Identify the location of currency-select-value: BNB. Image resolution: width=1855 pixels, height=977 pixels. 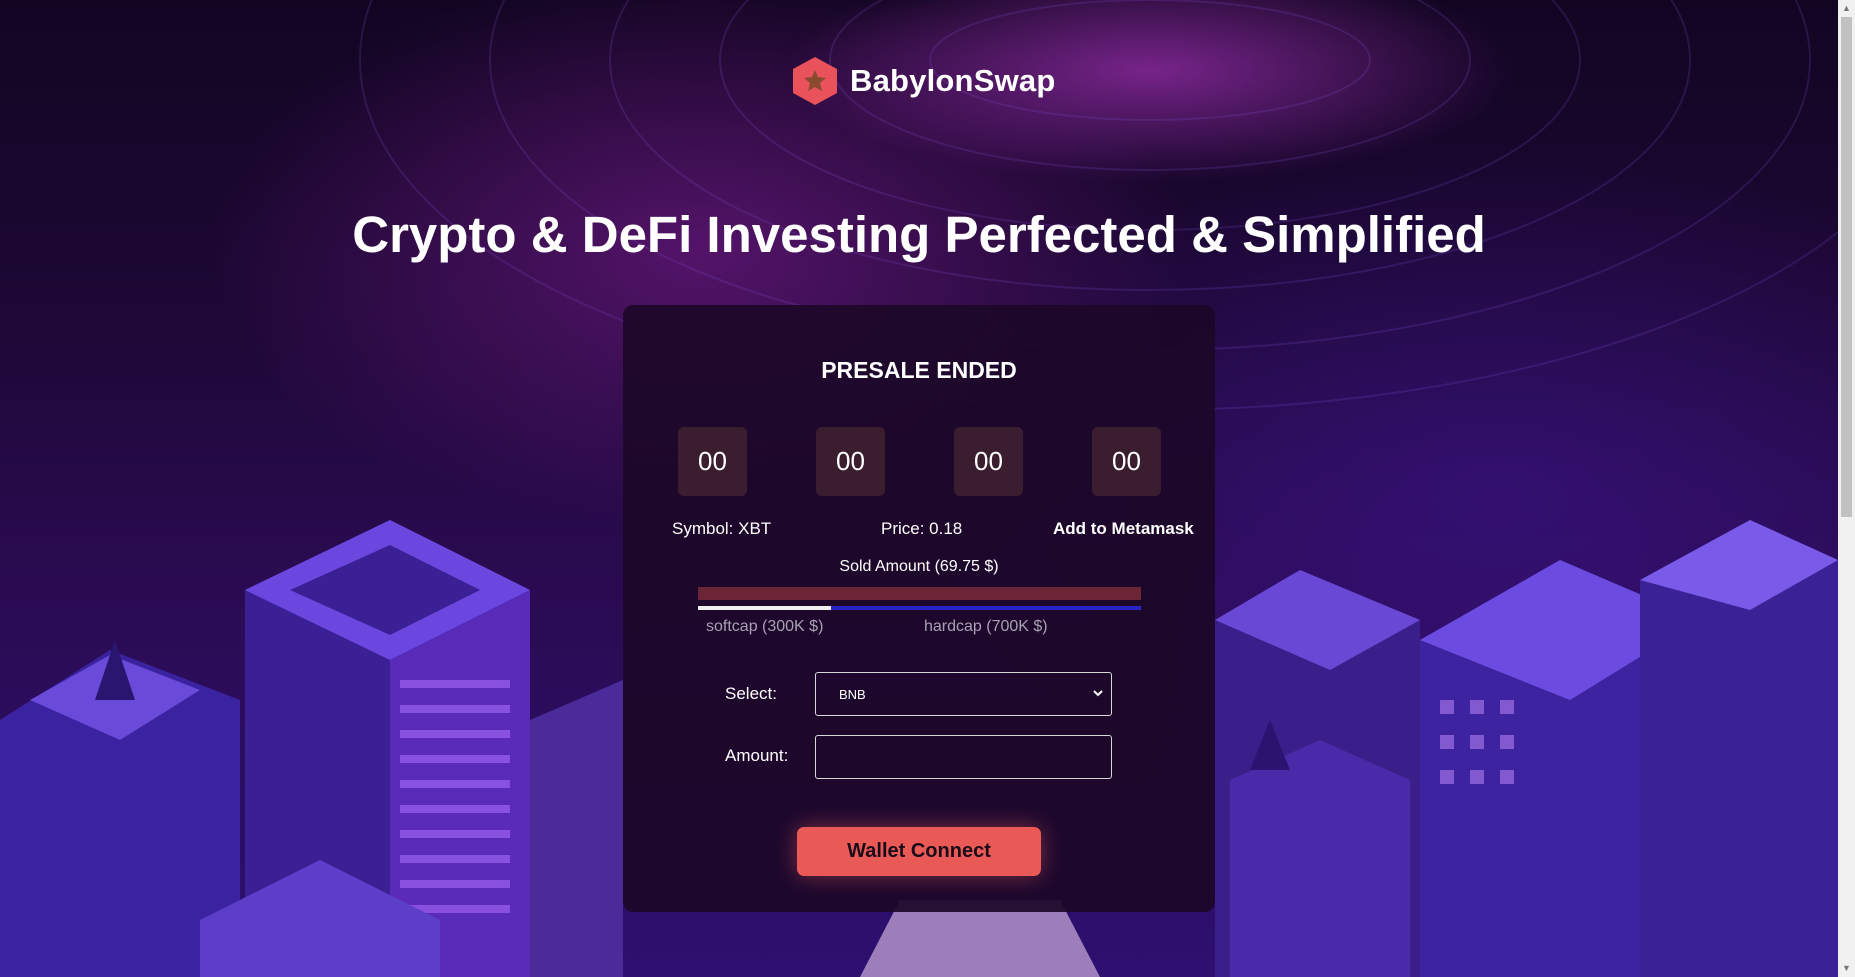
(852, 694).